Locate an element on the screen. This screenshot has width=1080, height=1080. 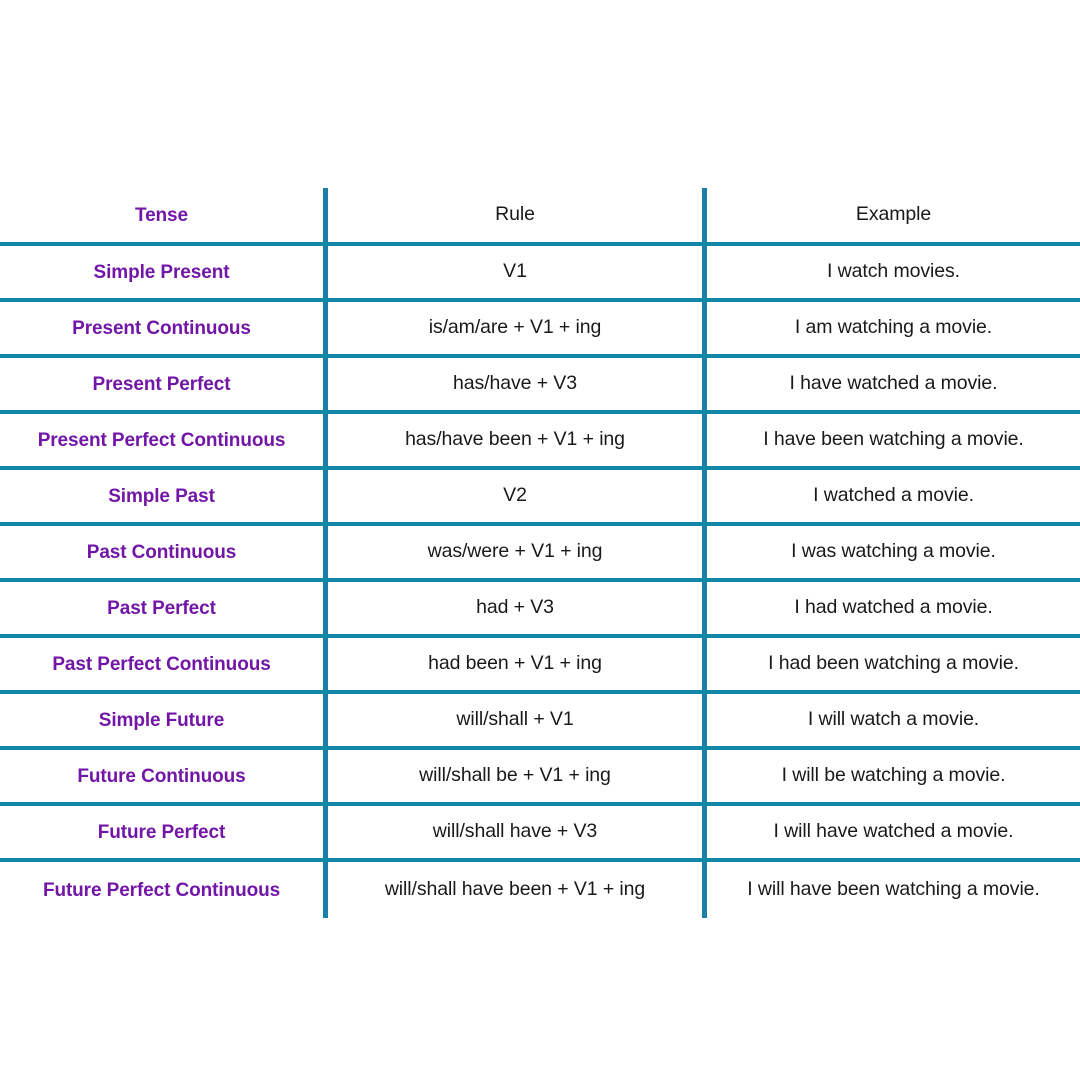
tense-rule: was/were + V1 + ing is located at coordinates (515, 551).